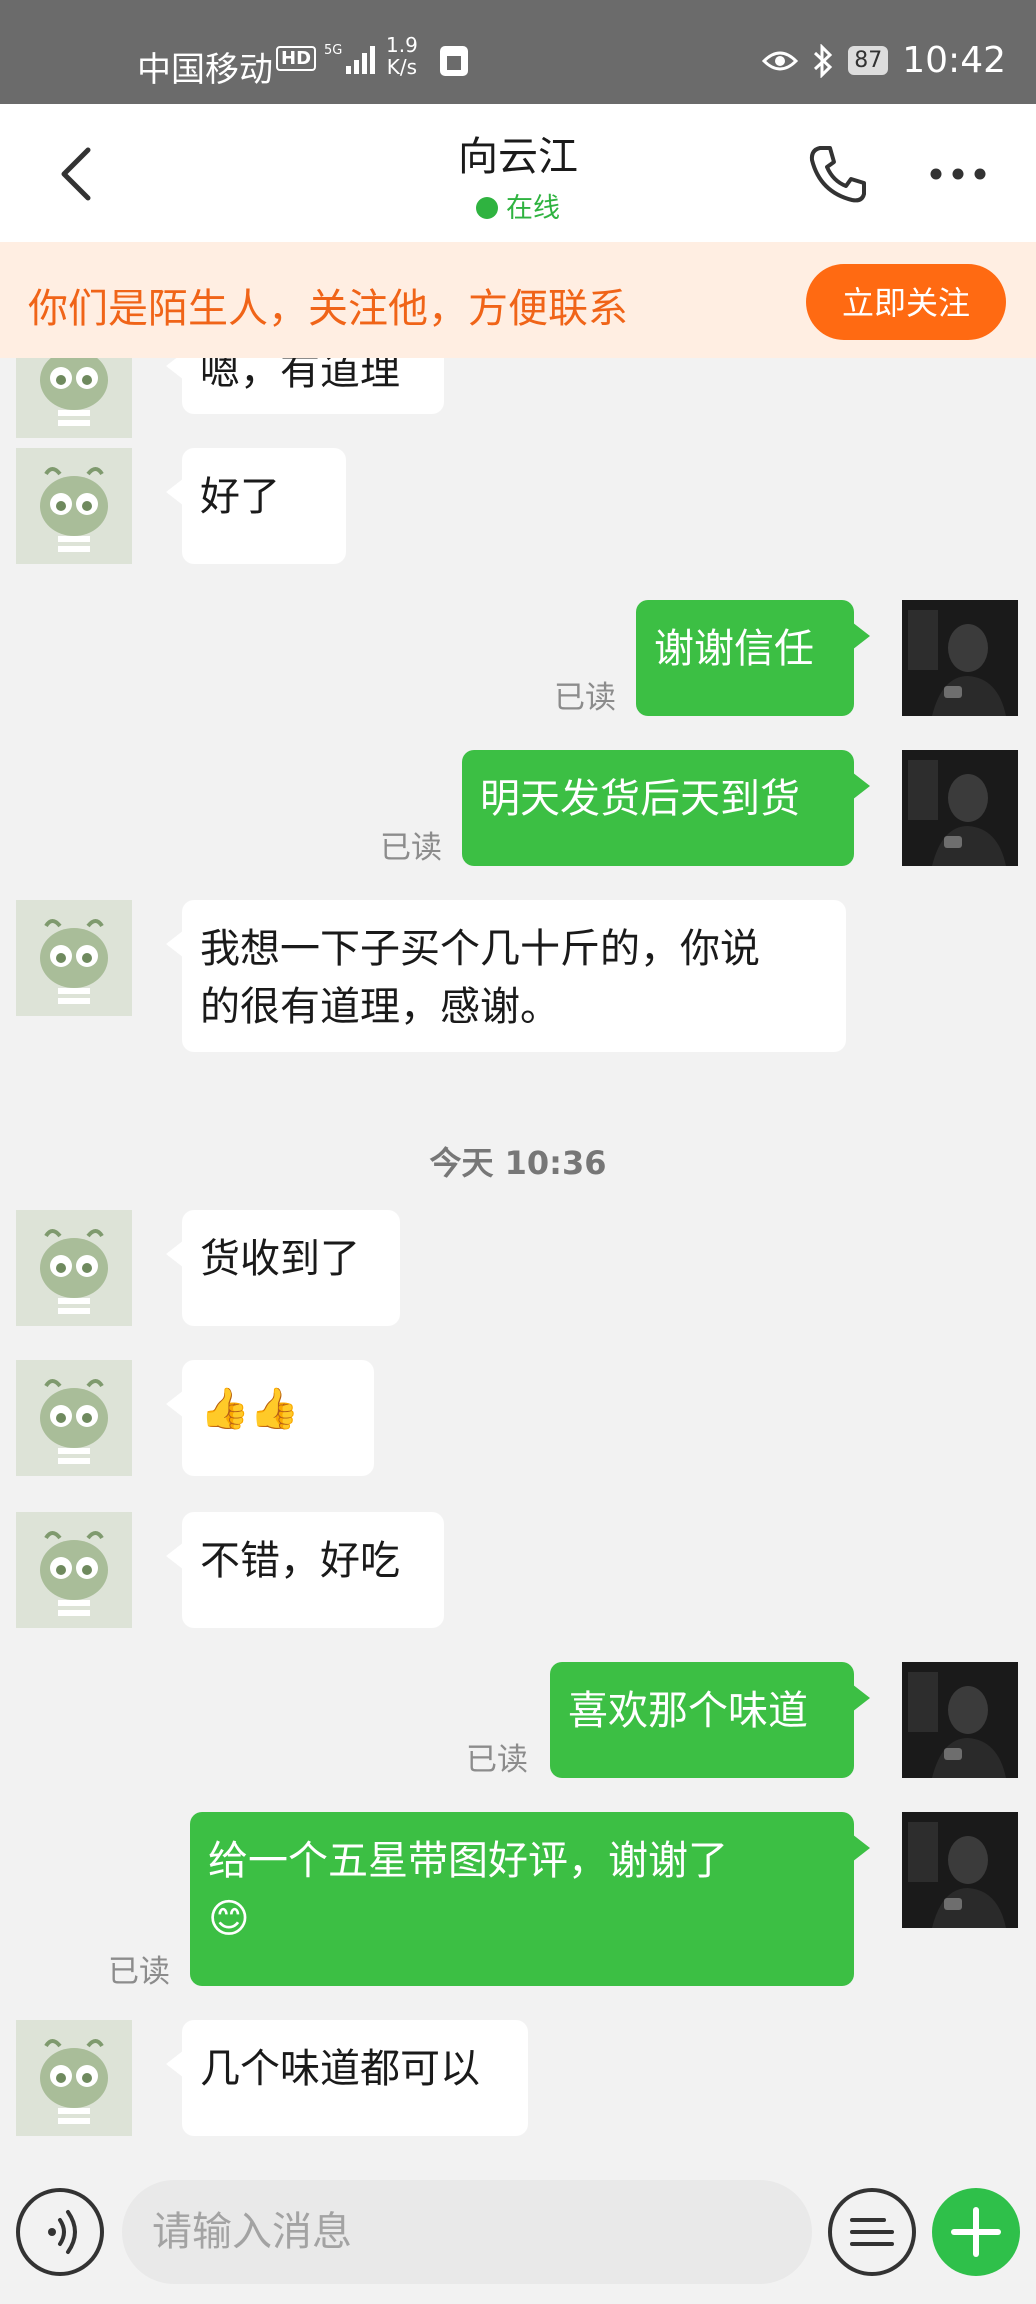  Describe the element at coordinates (533, 208) in the screenshot. I see `online-status-label: 在线` at that location.